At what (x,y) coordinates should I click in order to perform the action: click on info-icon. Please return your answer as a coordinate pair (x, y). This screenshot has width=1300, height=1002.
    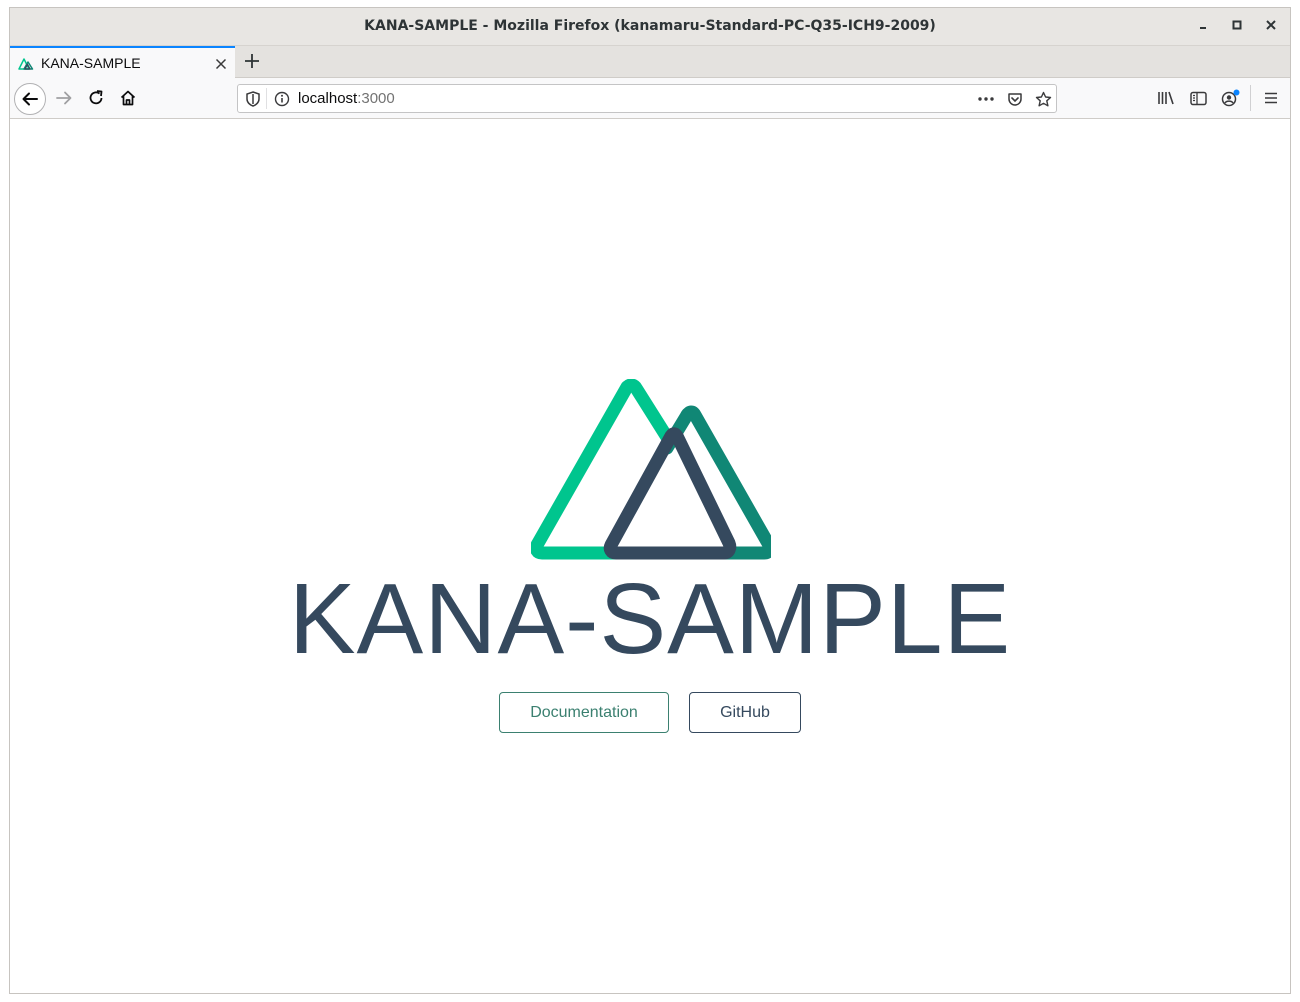
    Looking at the image, I should click on (282, 99).